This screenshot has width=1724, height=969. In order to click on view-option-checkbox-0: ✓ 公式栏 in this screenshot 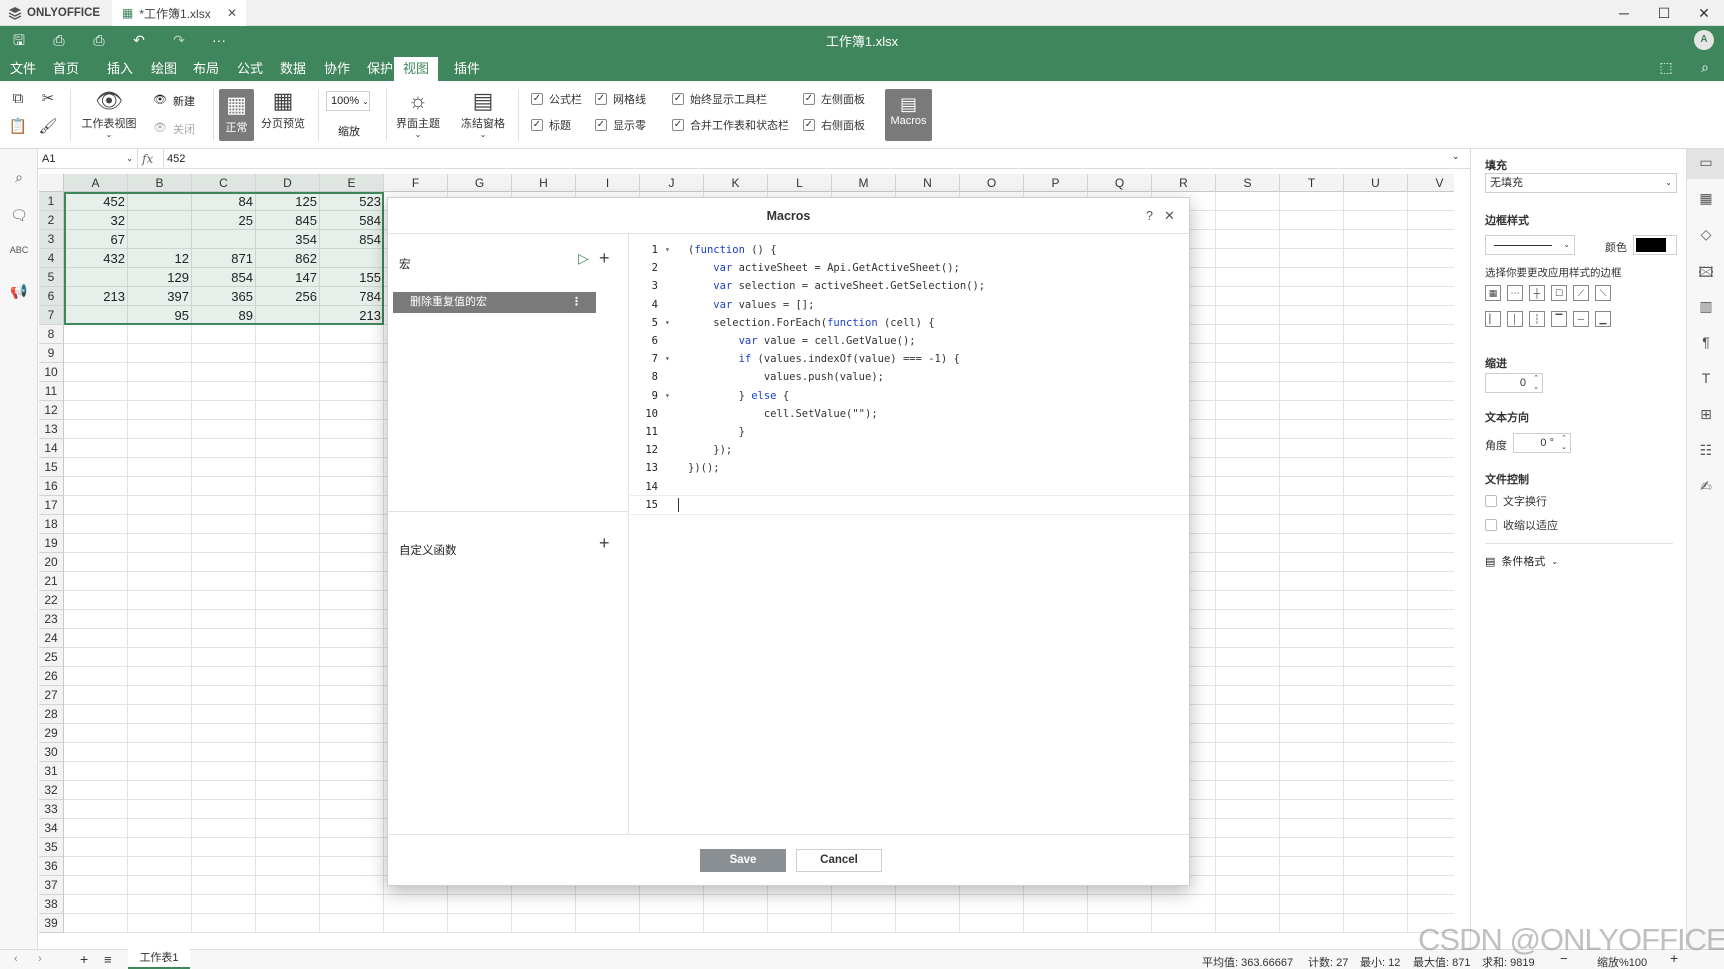, I will do `click(556, 99)`.